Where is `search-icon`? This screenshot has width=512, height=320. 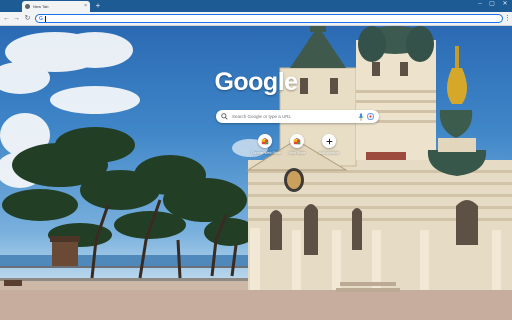
search-icon is located at coordinates (224, 116).